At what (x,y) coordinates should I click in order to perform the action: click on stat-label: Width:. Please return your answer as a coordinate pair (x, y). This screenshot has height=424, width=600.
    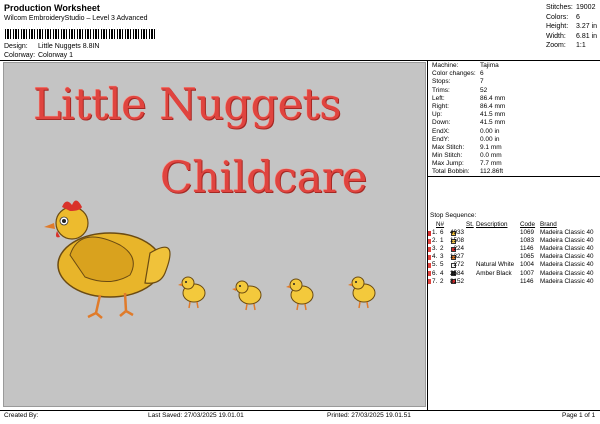
    Looking at the image, I should click on (556, 36).